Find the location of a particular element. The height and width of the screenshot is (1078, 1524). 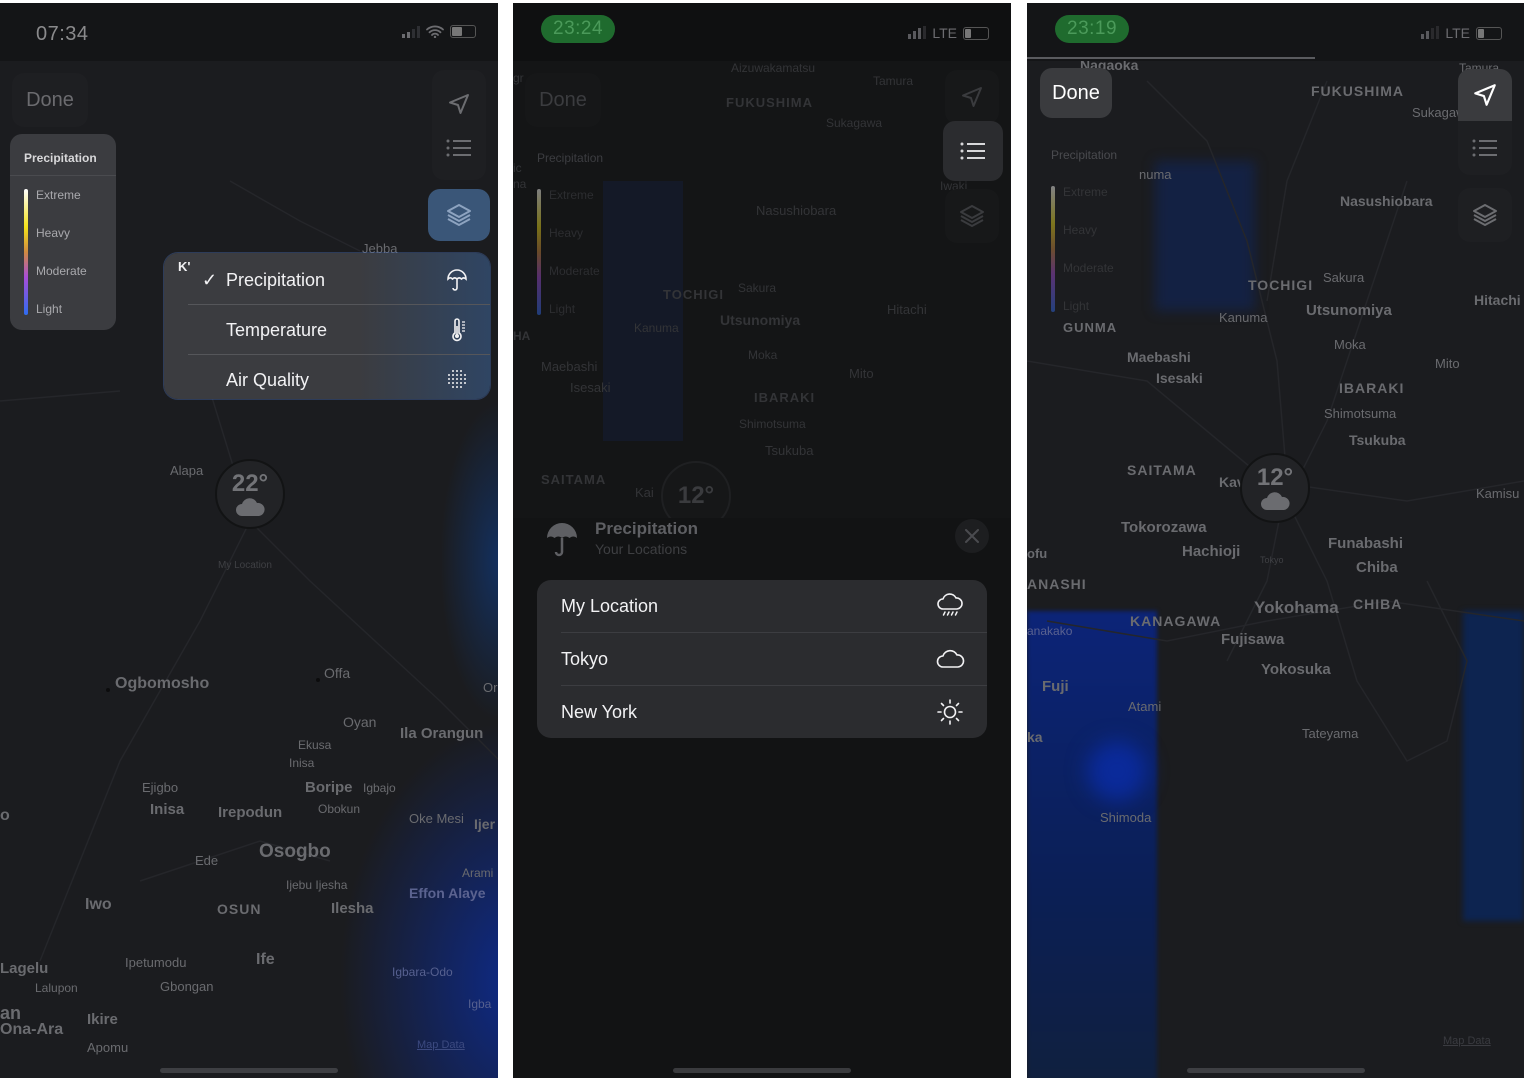

map-label: Fujisawa is located at coordinates (1253, 639).